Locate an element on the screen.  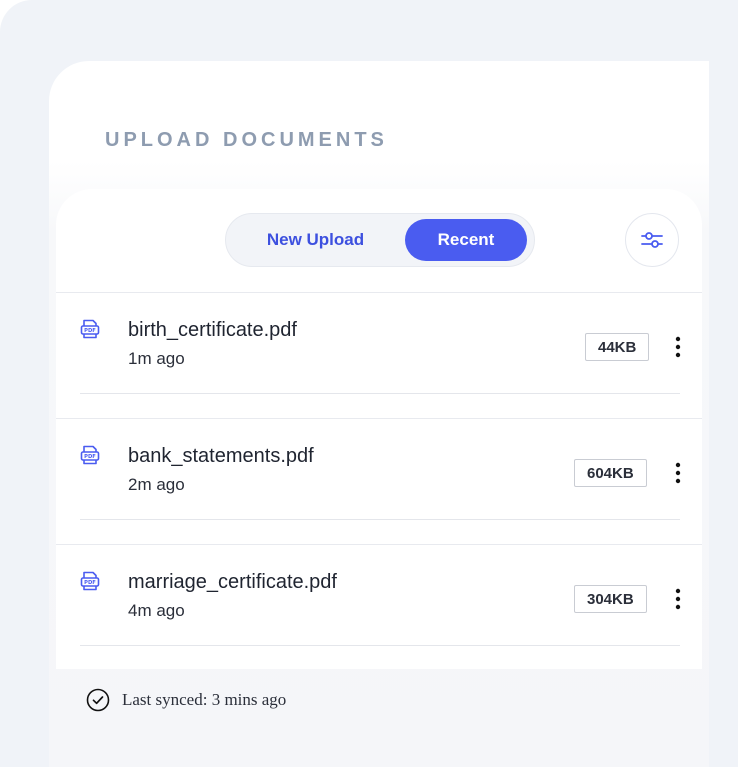
filter-button is located at coordinates (652, 240).